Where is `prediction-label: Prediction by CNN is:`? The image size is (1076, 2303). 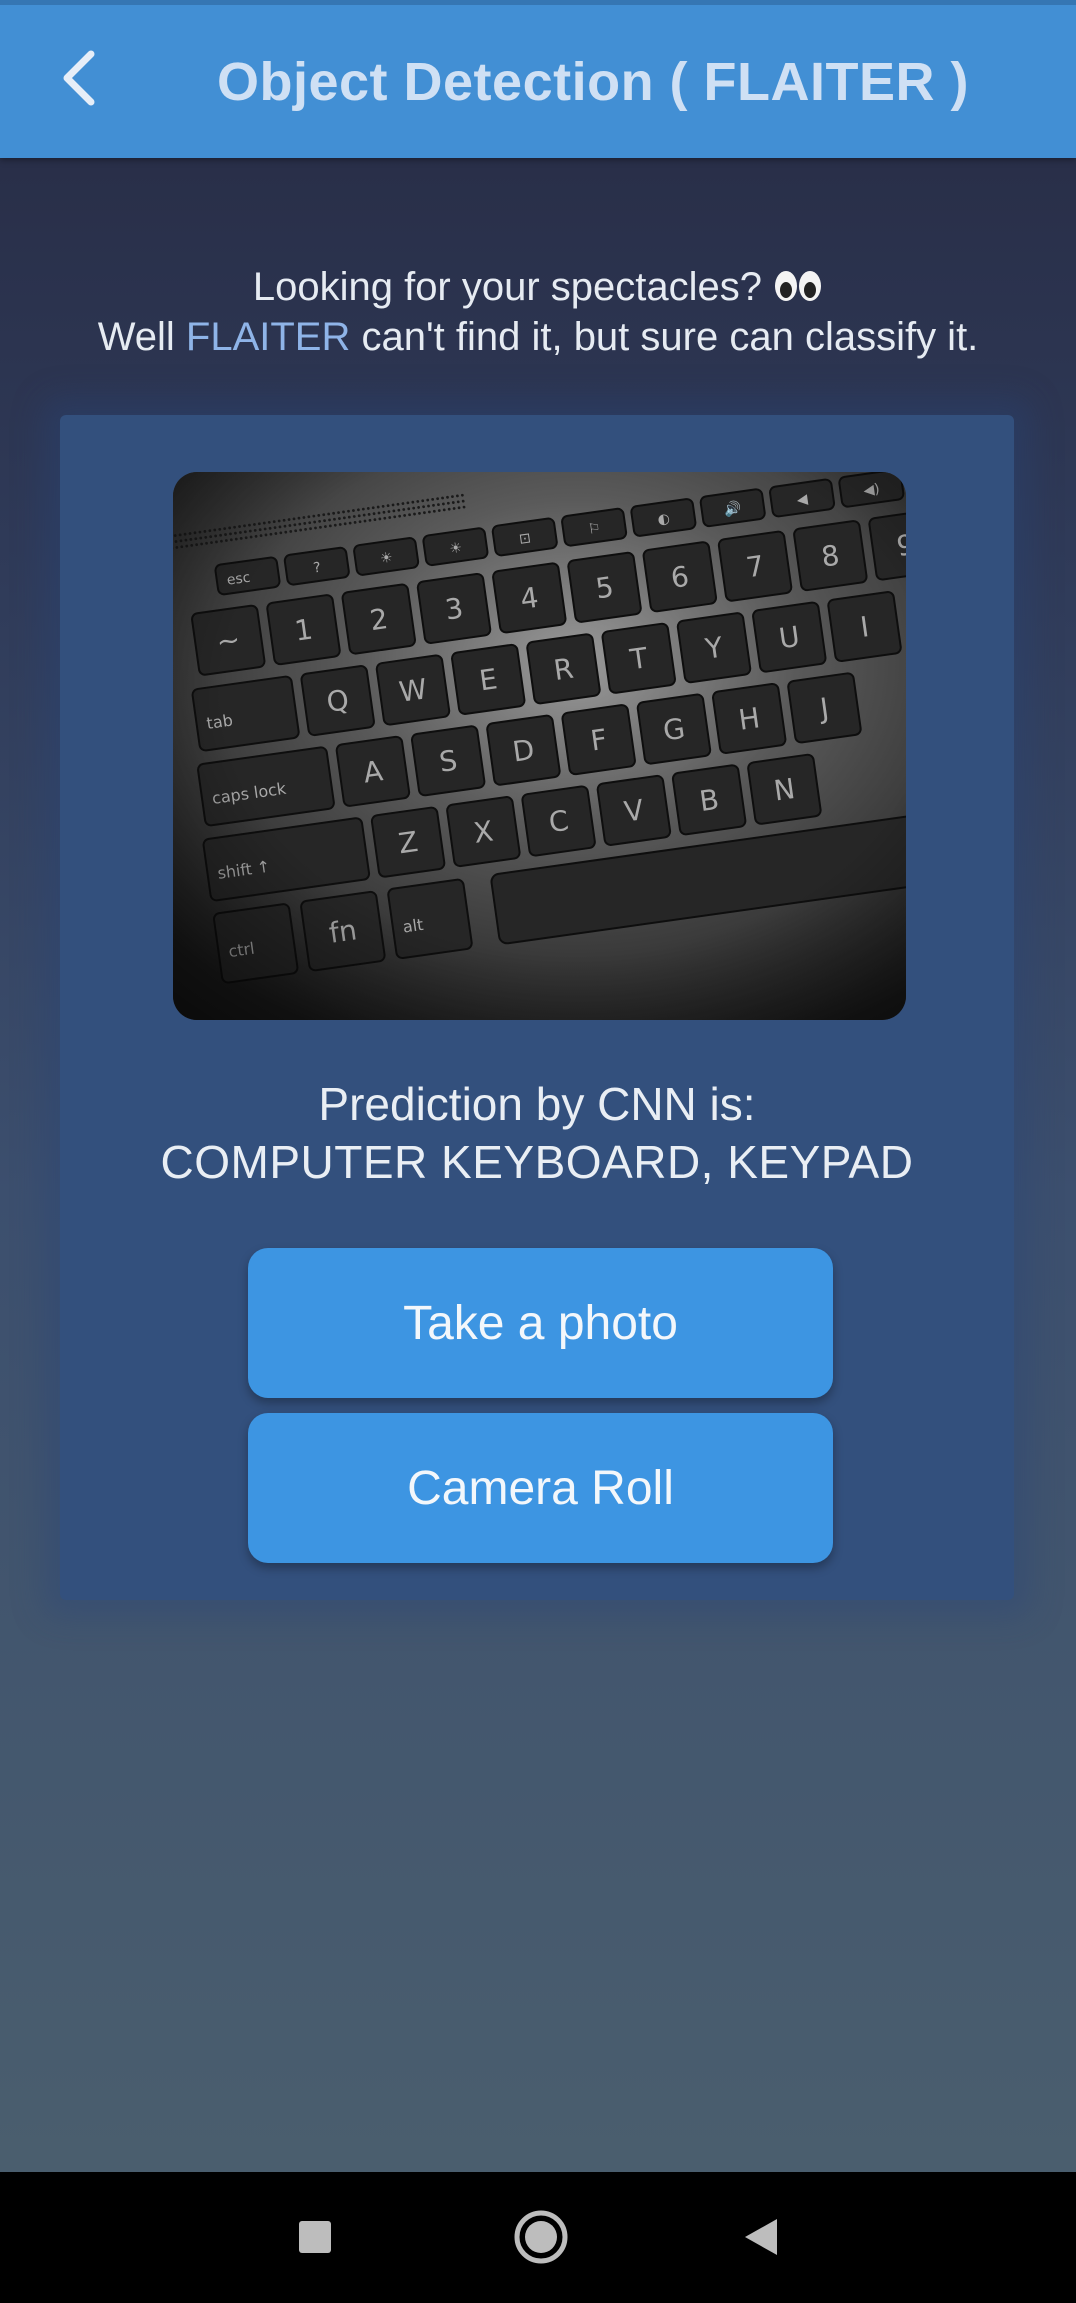 prediction-label: Prediction by CNN is: is located at coordinates (537, 1104).